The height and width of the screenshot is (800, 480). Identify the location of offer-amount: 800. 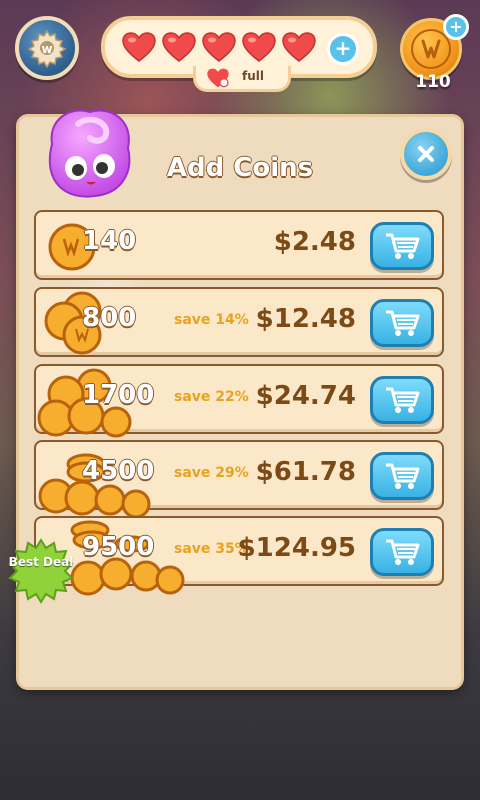
(109, 318).